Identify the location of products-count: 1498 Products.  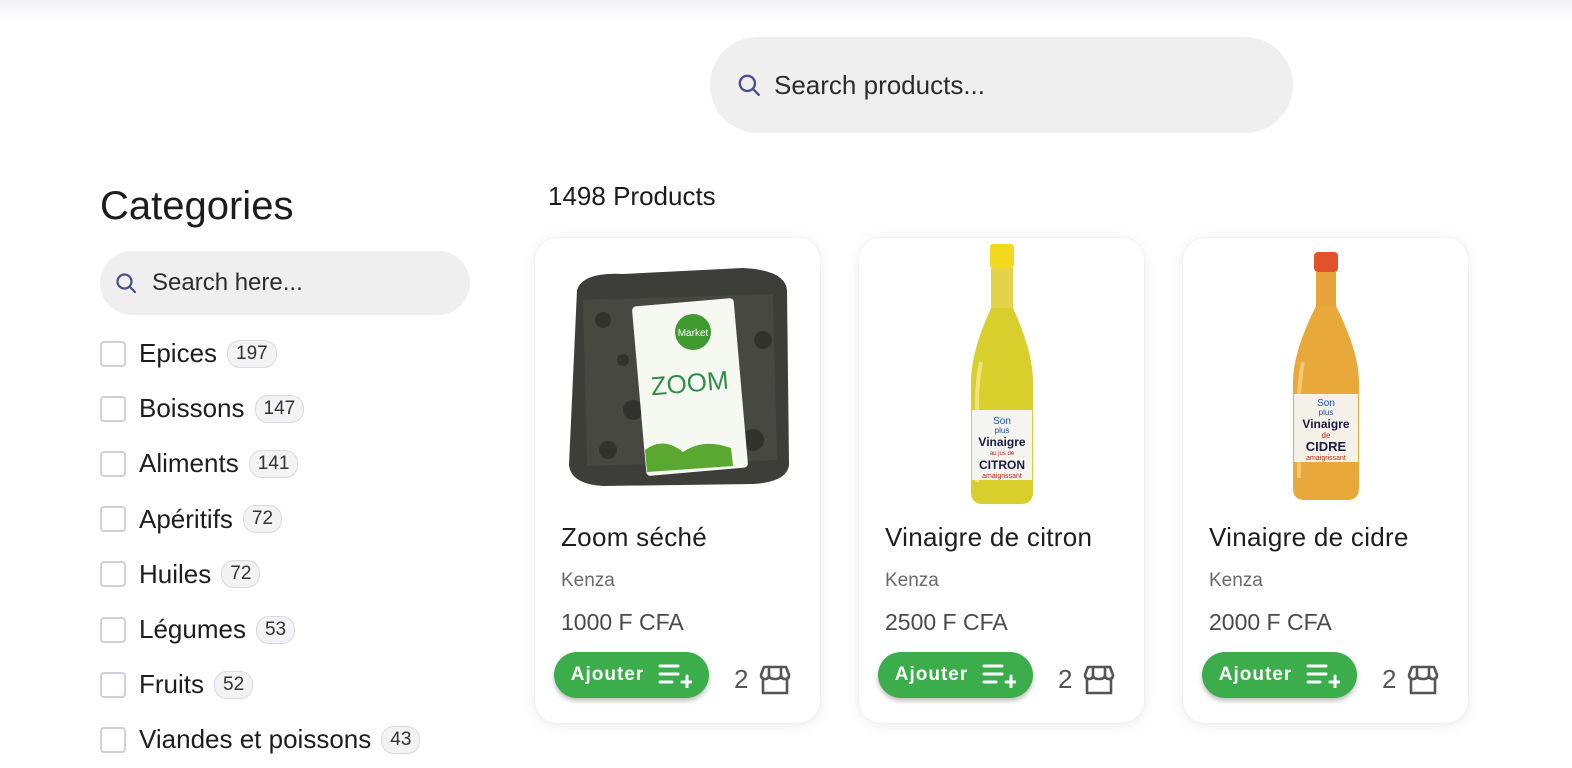
(632, 196).